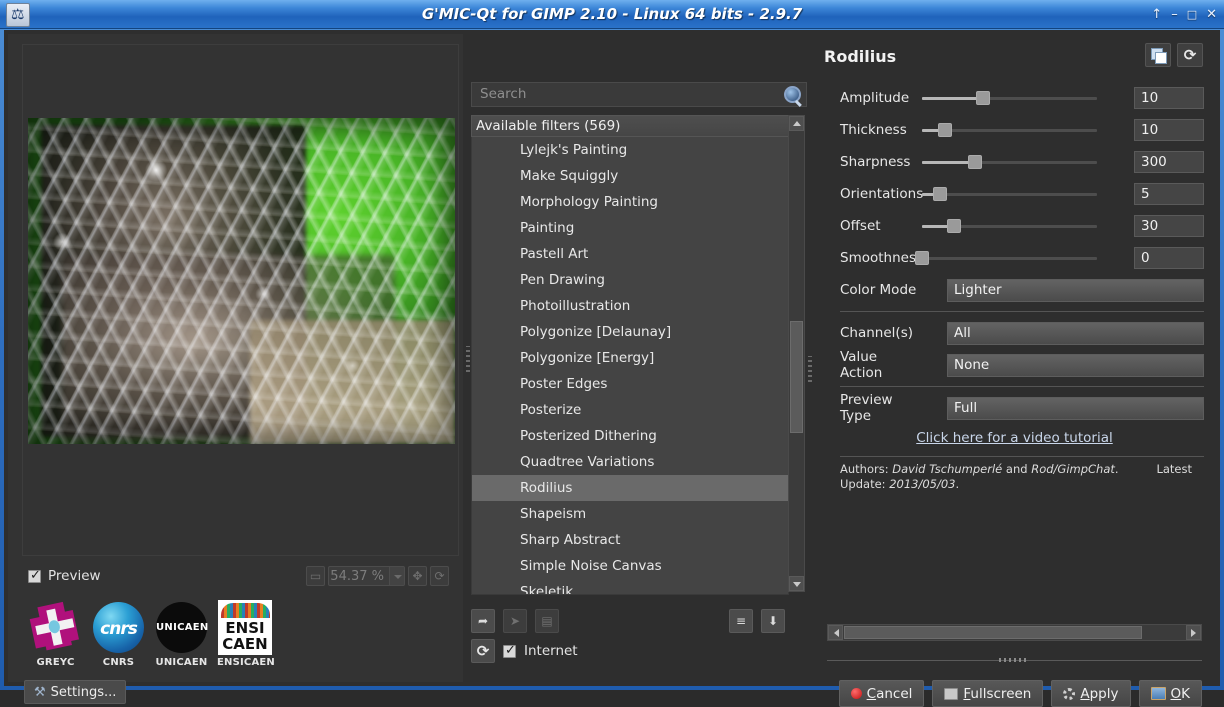  Describe the element at coordinates (630, 202) in the screenshot. I see `list-item: Morphology Painting` at that location.